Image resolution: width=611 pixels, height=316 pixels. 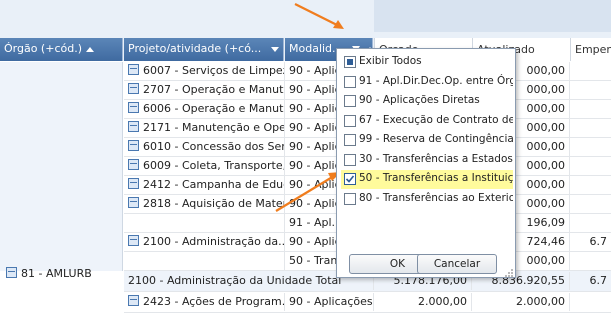 I want to click on filter-option: 91 - Apl.Dir.Dec.Op. entre Órgãos, so click(x=427, y=82).